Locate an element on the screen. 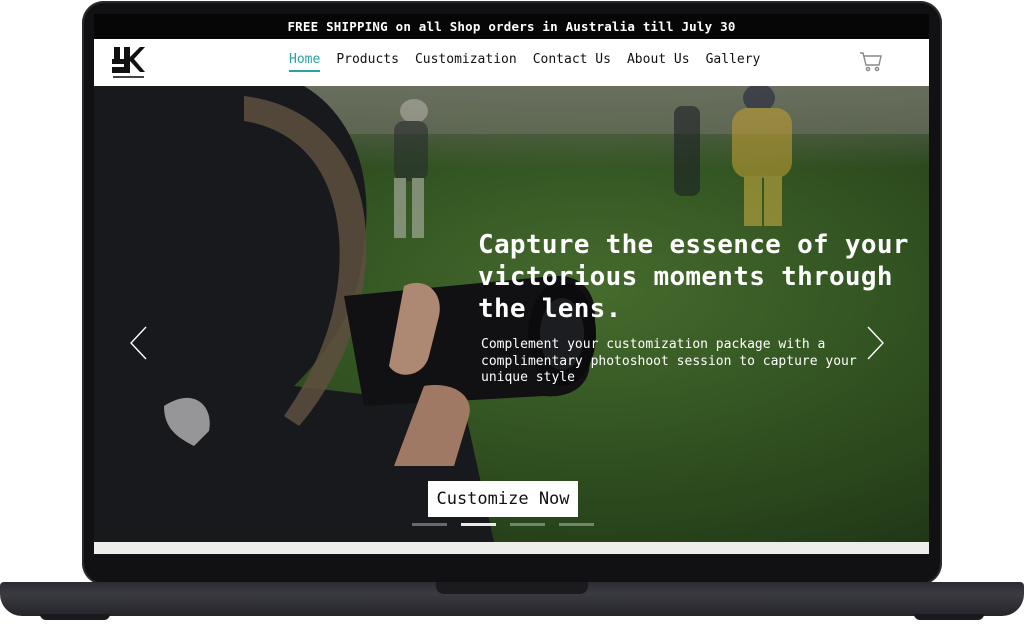 The width and height of the screenshot is (1024, 624). chevron-right-icon is located at coordinates (875, 343).